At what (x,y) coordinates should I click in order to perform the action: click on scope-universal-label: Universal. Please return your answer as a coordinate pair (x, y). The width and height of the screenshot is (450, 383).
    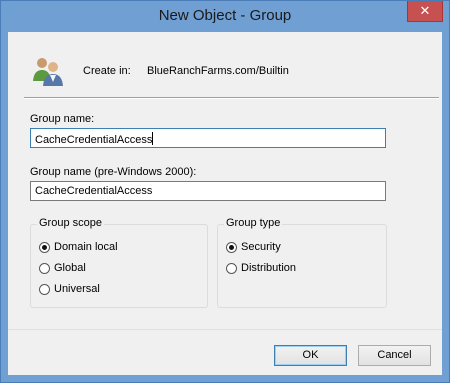
    Looking at the image, I should click on (77, 289).